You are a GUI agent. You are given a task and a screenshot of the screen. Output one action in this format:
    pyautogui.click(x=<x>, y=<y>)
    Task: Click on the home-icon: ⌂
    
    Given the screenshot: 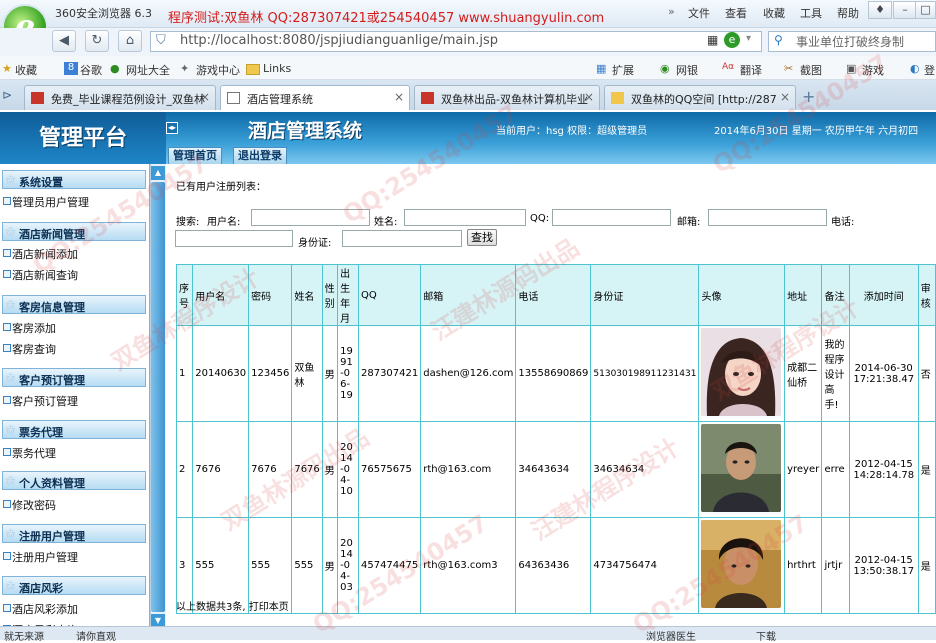 What is the action you would take?
    pyautogui.click(x=130, y=41)
    